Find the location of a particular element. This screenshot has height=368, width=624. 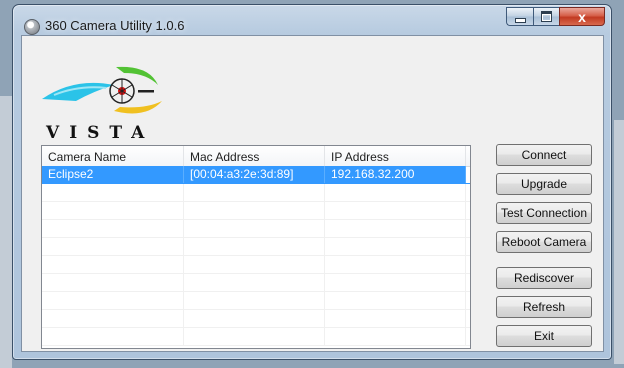

list-header: Camera Name Mac Address IP Address is located at coordinates (256, 156).